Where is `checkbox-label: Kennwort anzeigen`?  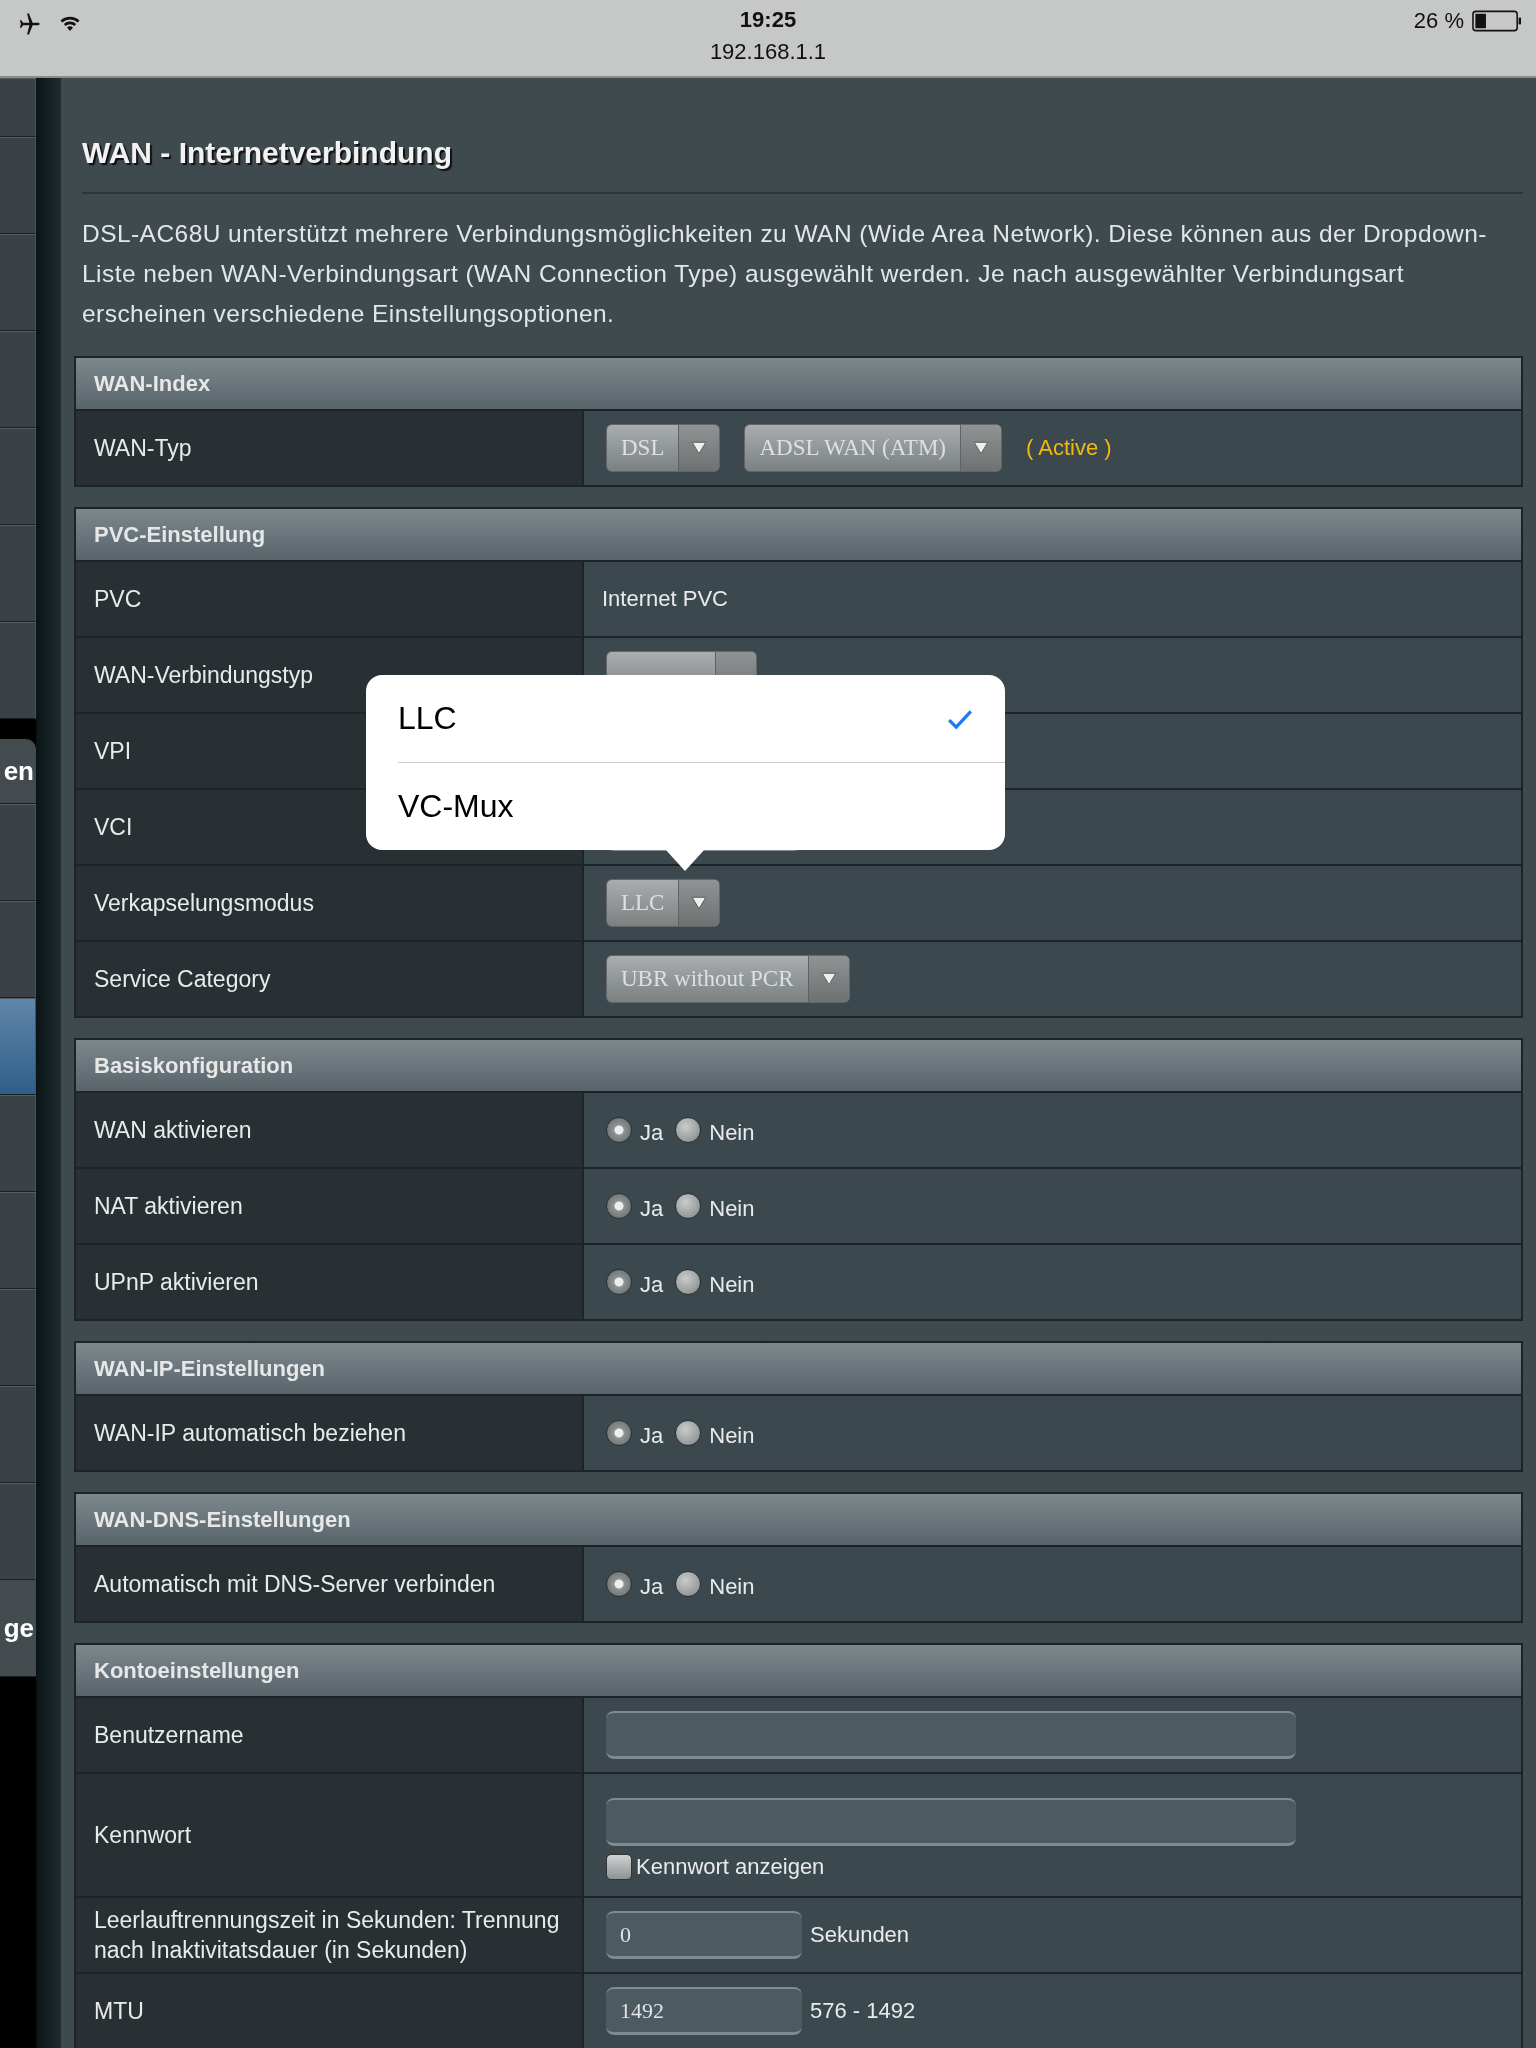 checkbox-label: Kennwort anzeigen is located at coordinates (730, 1867).